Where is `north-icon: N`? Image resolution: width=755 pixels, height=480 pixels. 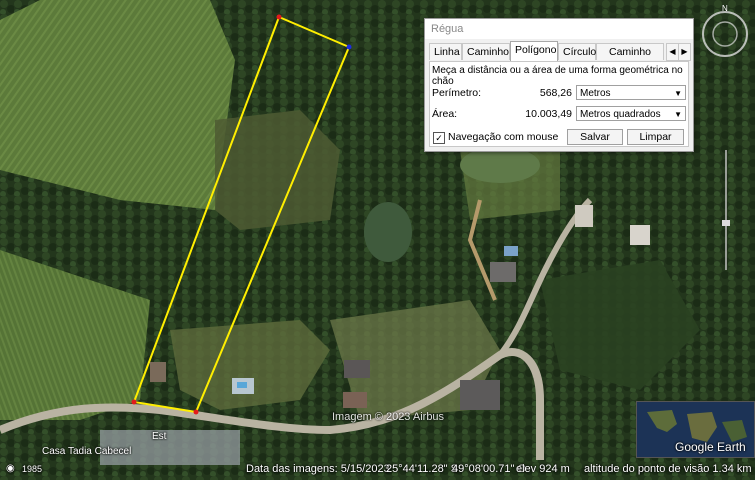 north-icon: N is located at coordinates (725, 8).